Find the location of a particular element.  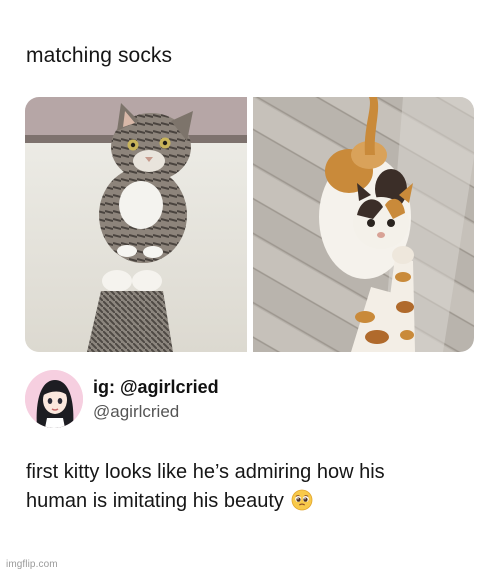

author-display-handle: ig: @agirlcried is located at coordinates (156, 387).